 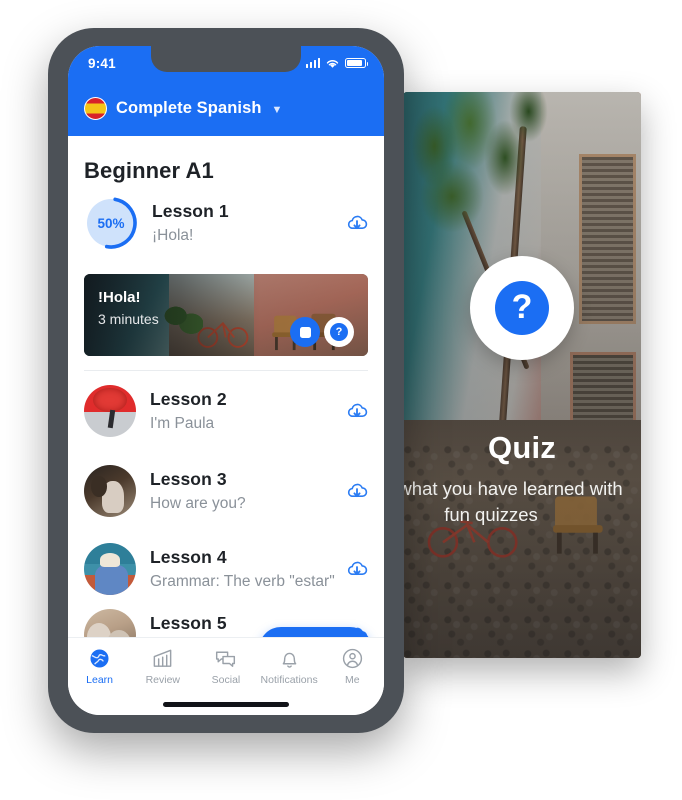 What do you see at coordinates (240, 491) in the screenshot?
I see `lesson-text: Lesson 3 How are you?` at bounding box center [240, 491].